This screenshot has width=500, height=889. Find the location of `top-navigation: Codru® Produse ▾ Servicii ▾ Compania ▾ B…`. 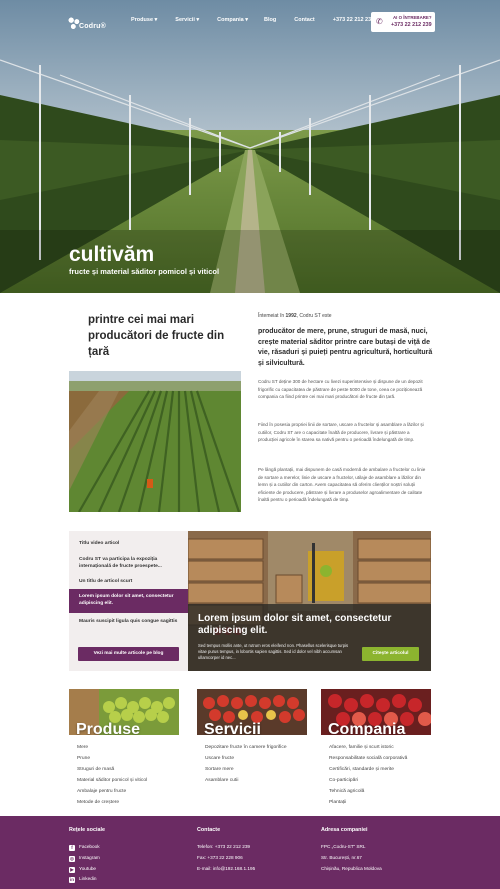

top-navigation: Codru® Produse ▾ Servicii ▾ Compania ▾ B… is located at coordinates (250, 23).